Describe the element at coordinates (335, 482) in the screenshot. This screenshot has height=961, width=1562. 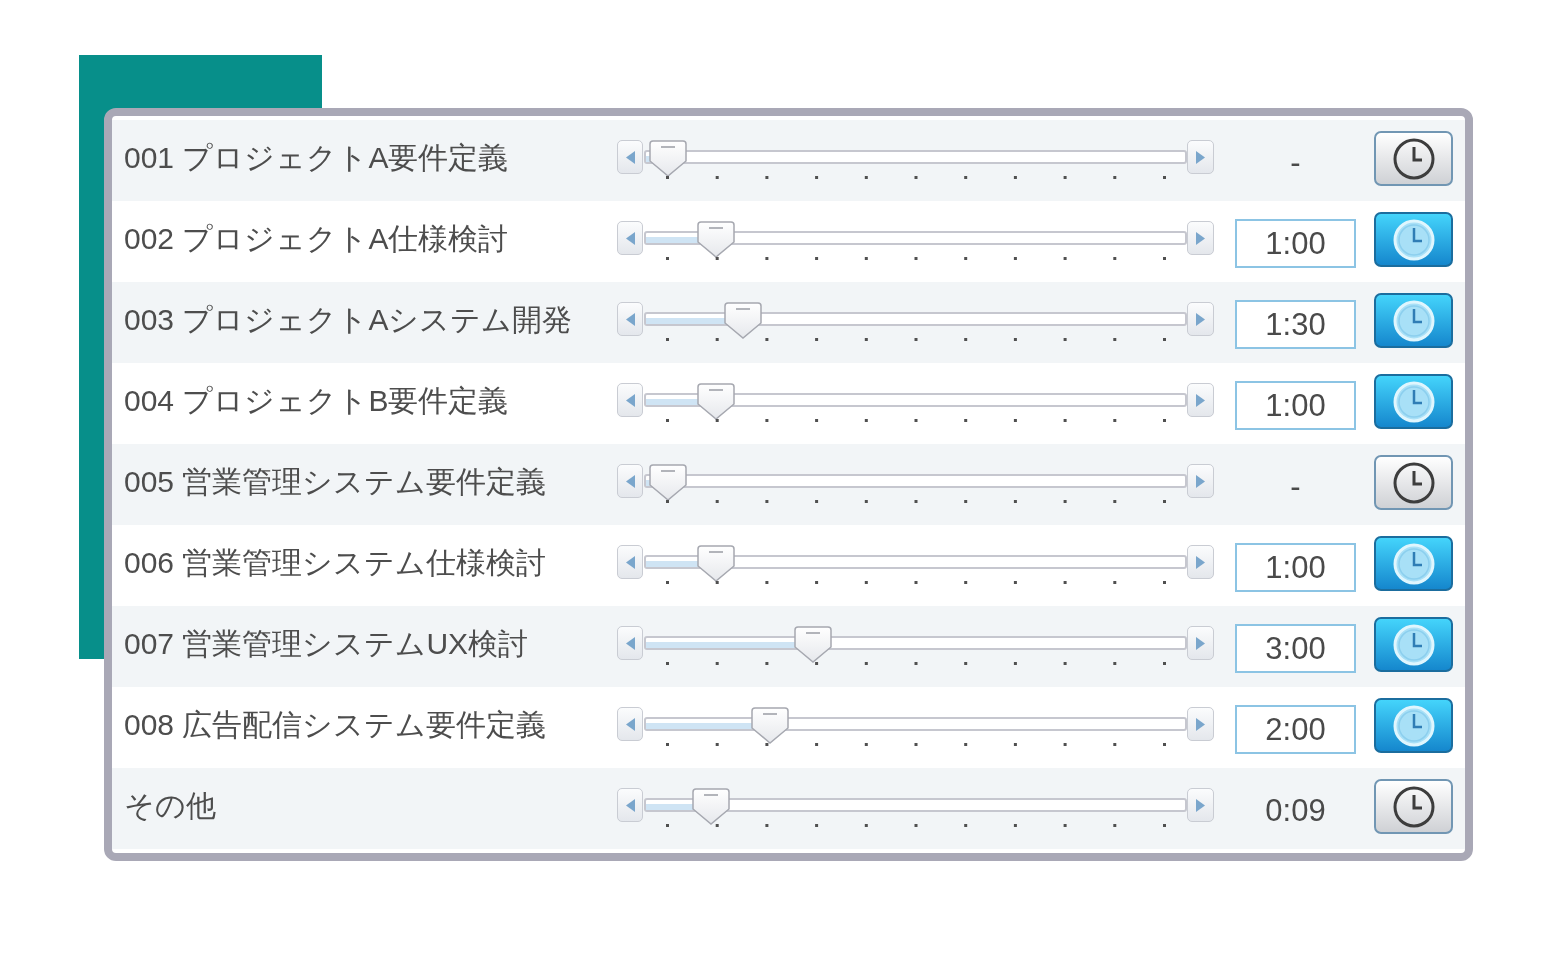
I see `task-label: 005 営業管理システム要件定義` at that location.